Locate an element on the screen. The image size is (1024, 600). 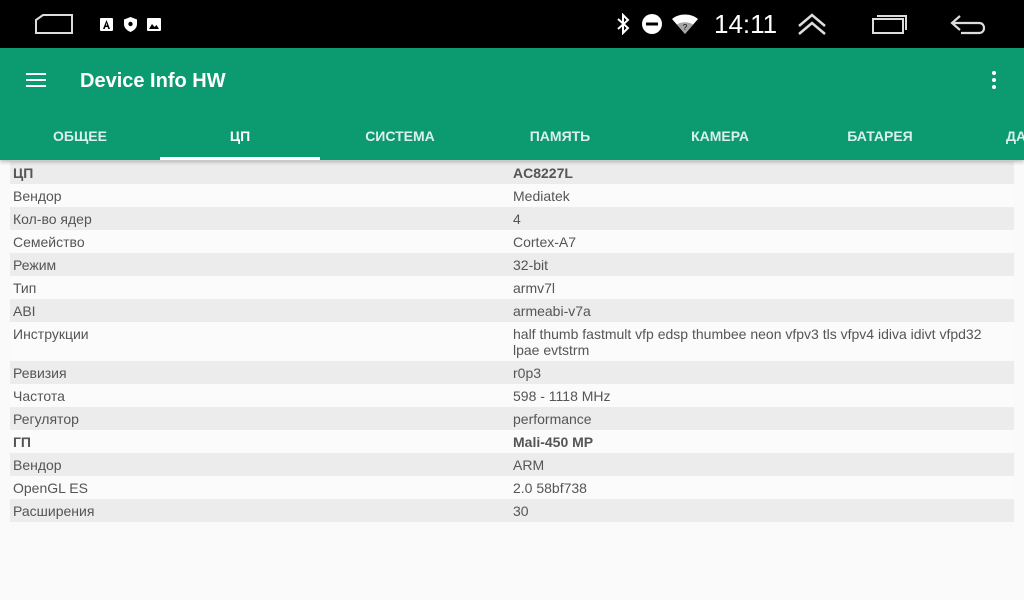
row-key: ABI is located at coordinates (24, 311).